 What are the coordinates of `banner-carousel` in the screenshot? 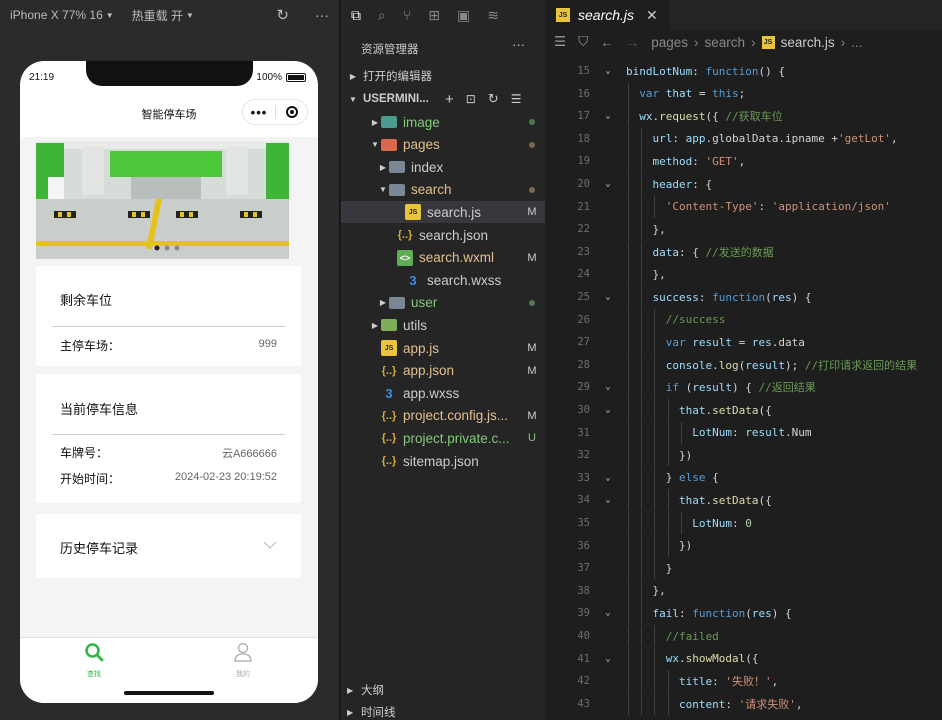 It's located at (162, 200).